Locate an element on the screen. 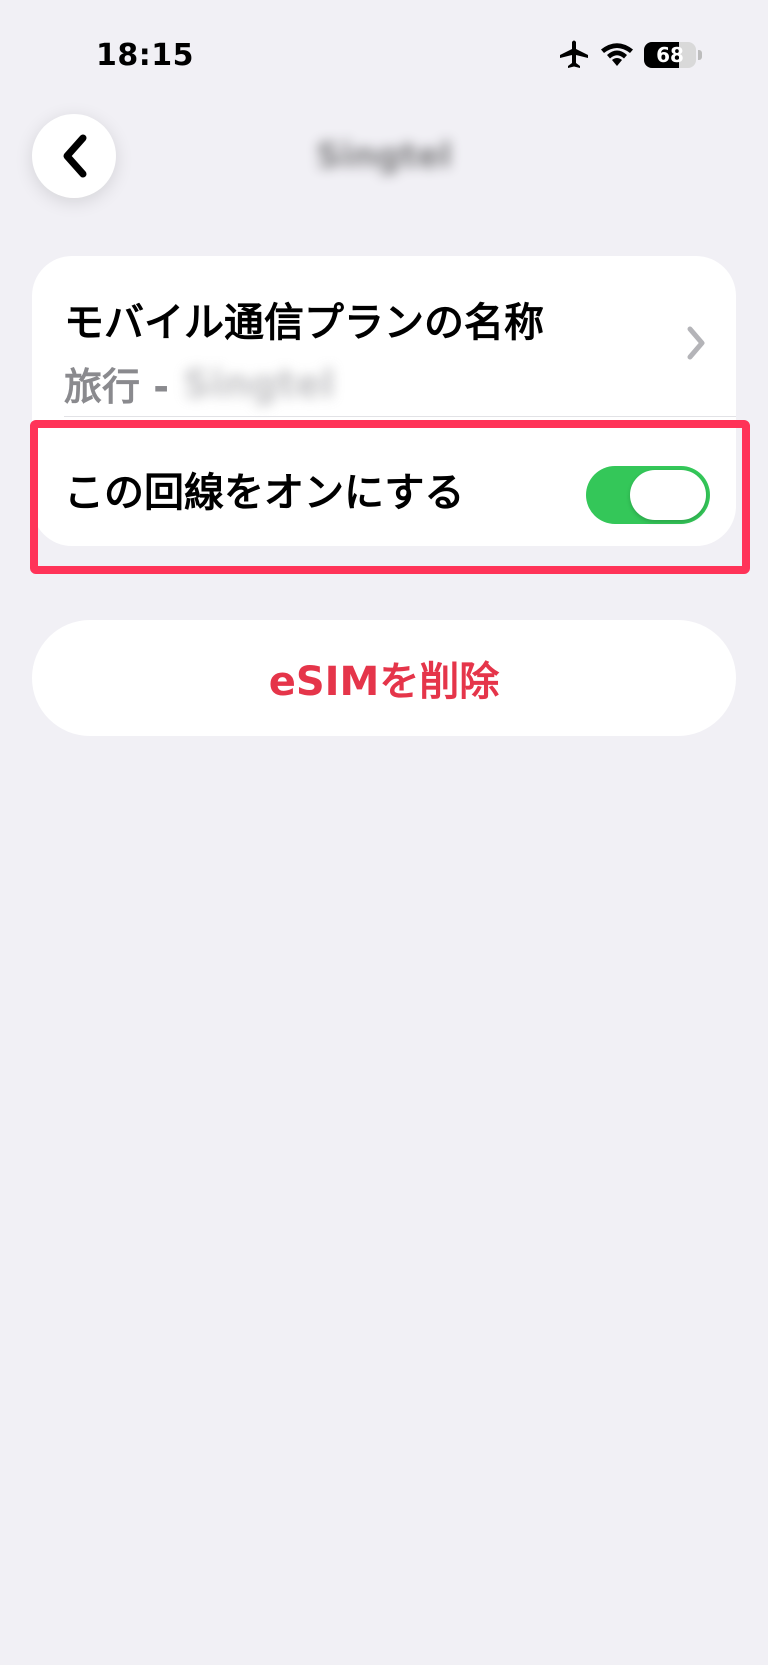  chevron-right-icon is located at coordinates (696, 343).